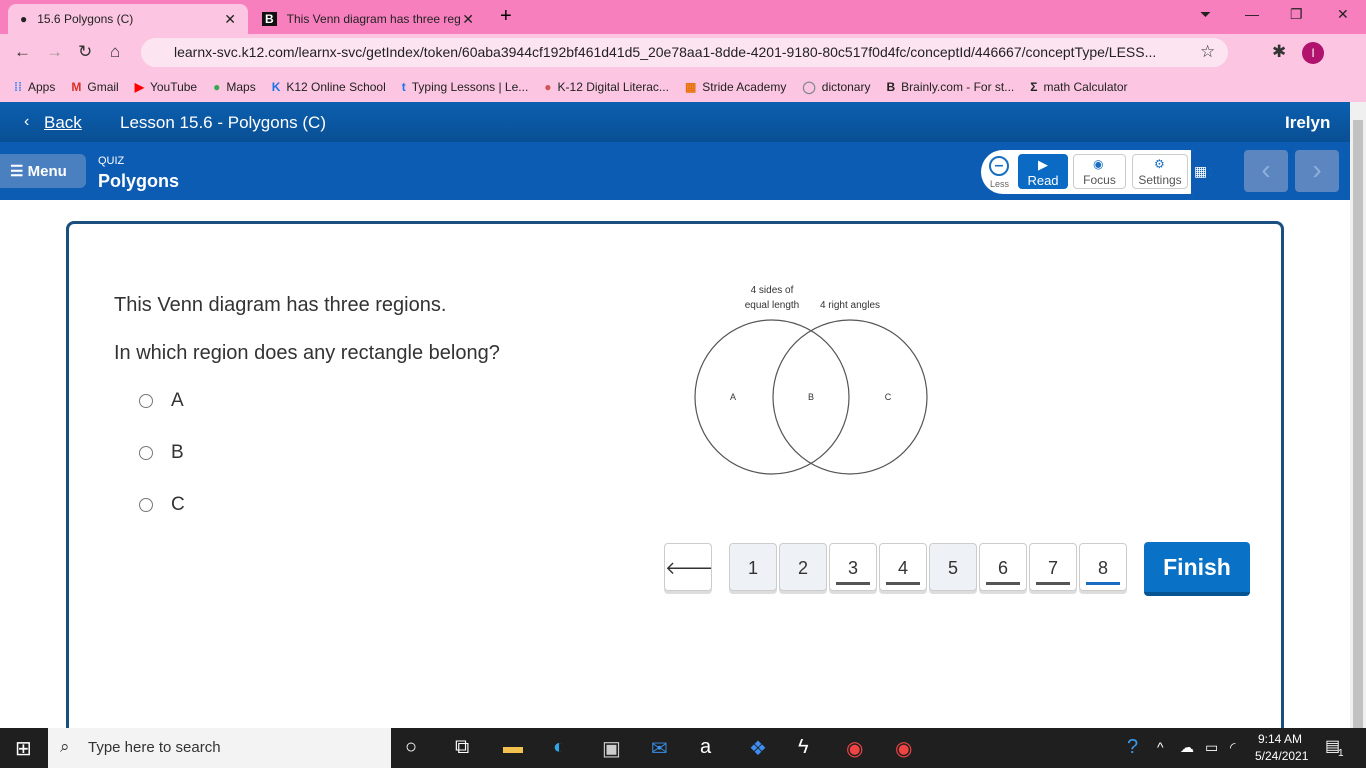  I want to click on finish-button: Finish, so click(1197, 569).